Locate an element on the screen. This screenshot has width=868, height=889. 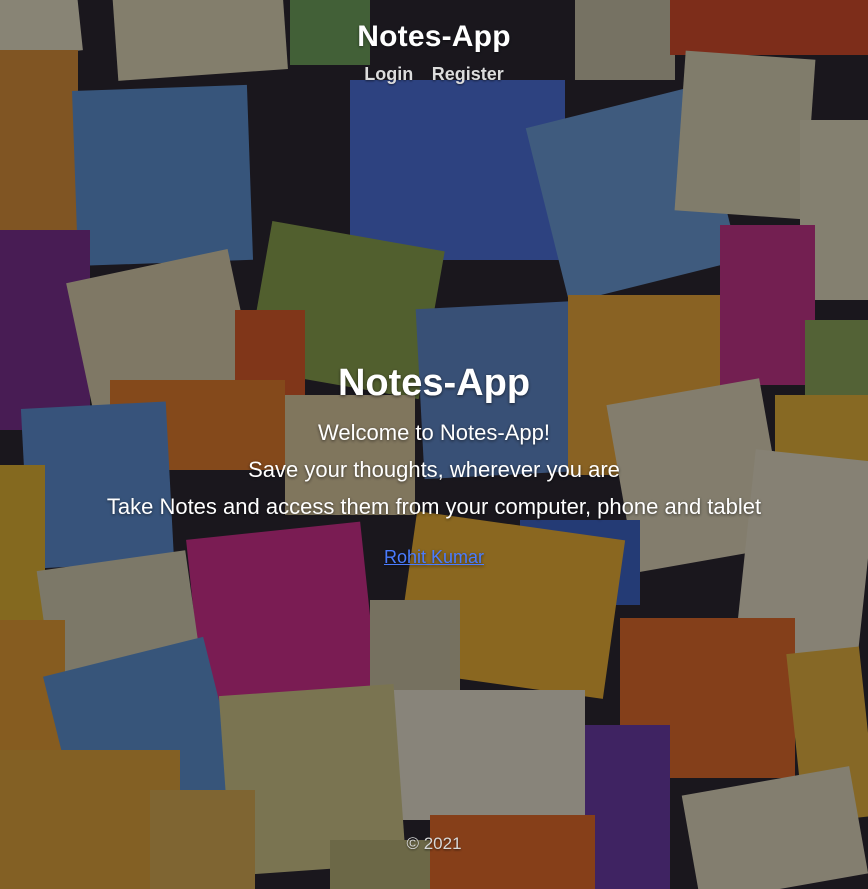
hero-title: Notes-App is located at coordinates (434, 383).